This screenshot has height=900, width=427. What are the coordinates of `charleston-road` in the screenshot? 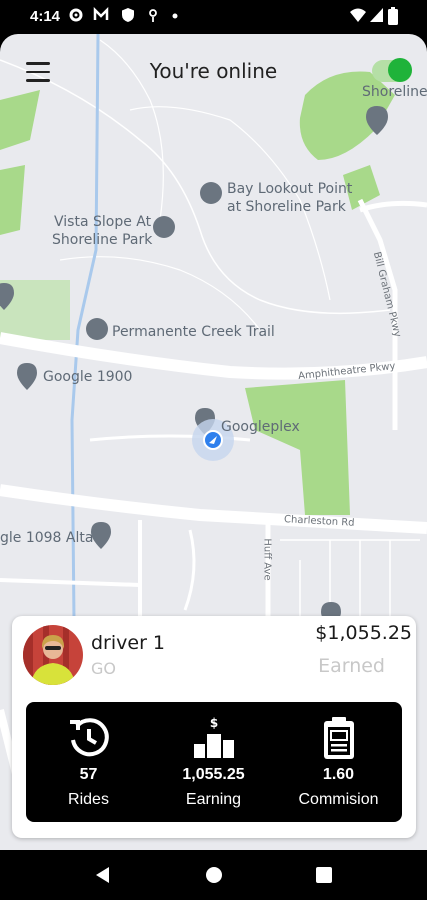 It's located at (213, 509).